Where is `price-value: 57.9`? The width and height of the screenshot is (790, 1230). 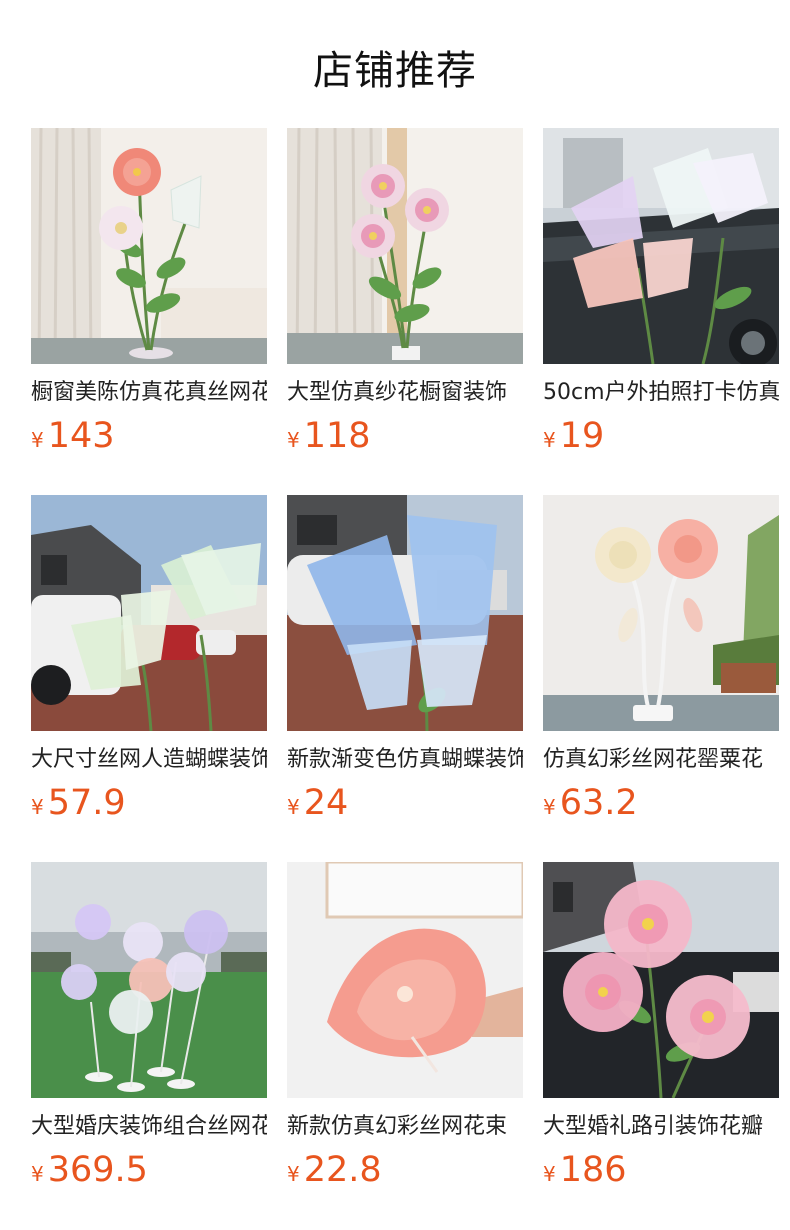 price-value: 57.9 is located at coordinates (86, 803).